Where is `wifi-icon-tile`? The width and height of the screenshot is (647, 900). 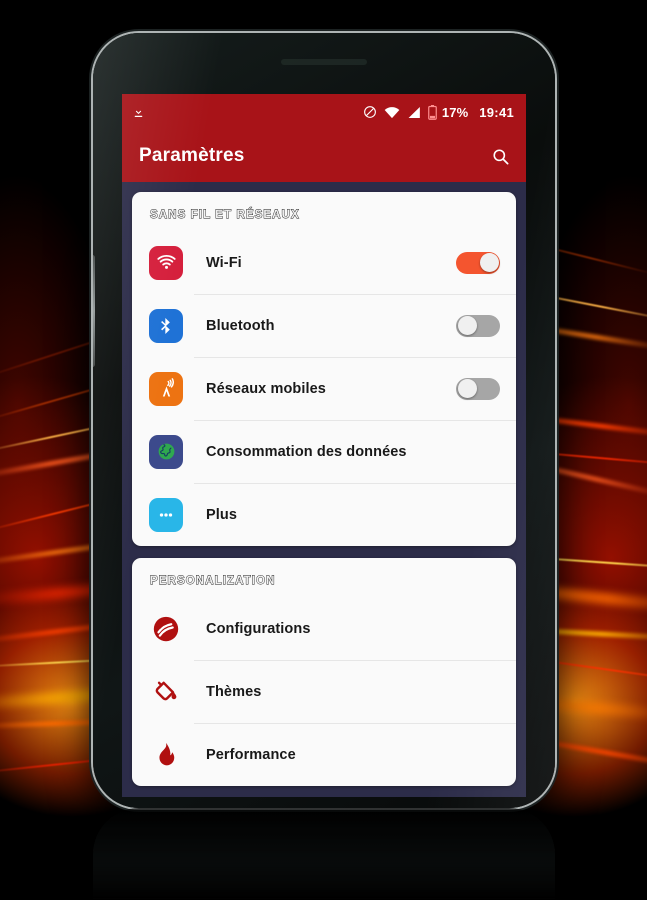 wifi-icon-tile is located at coordinates (166, 262).